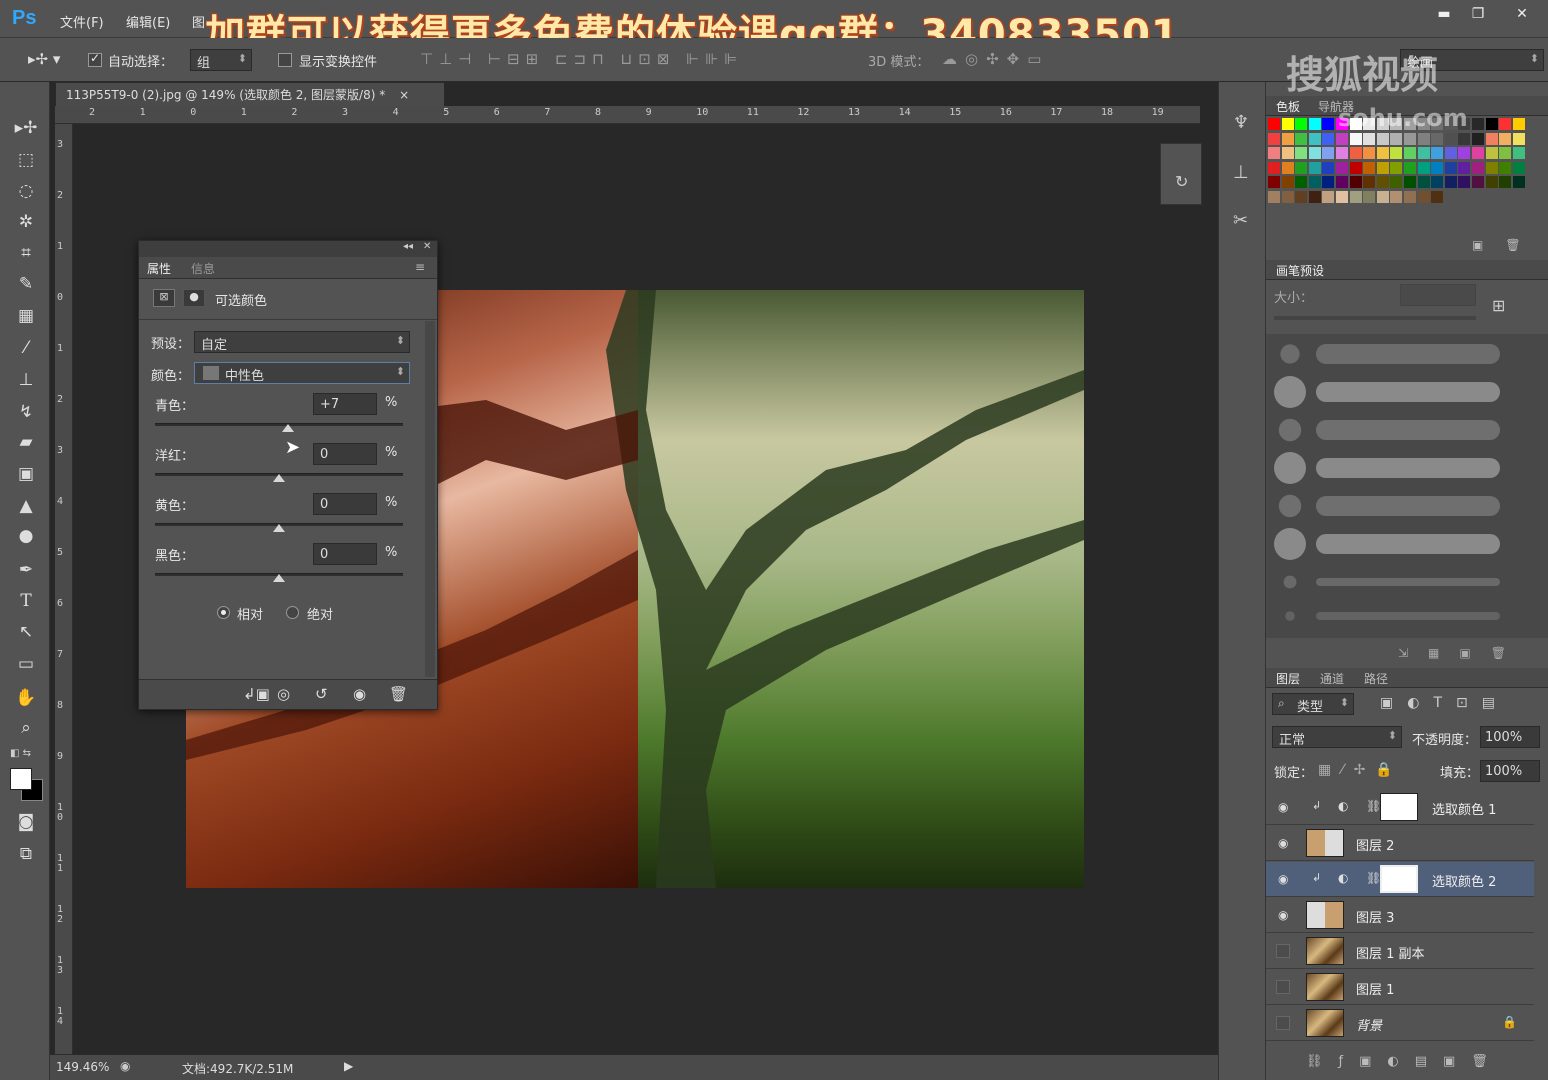 This screenshot has width=1548, height=1080. Describe the element at coordinates (44, 59) in the screenshot. I see `move-tool-icon: ▸✢ ▾` at that location.